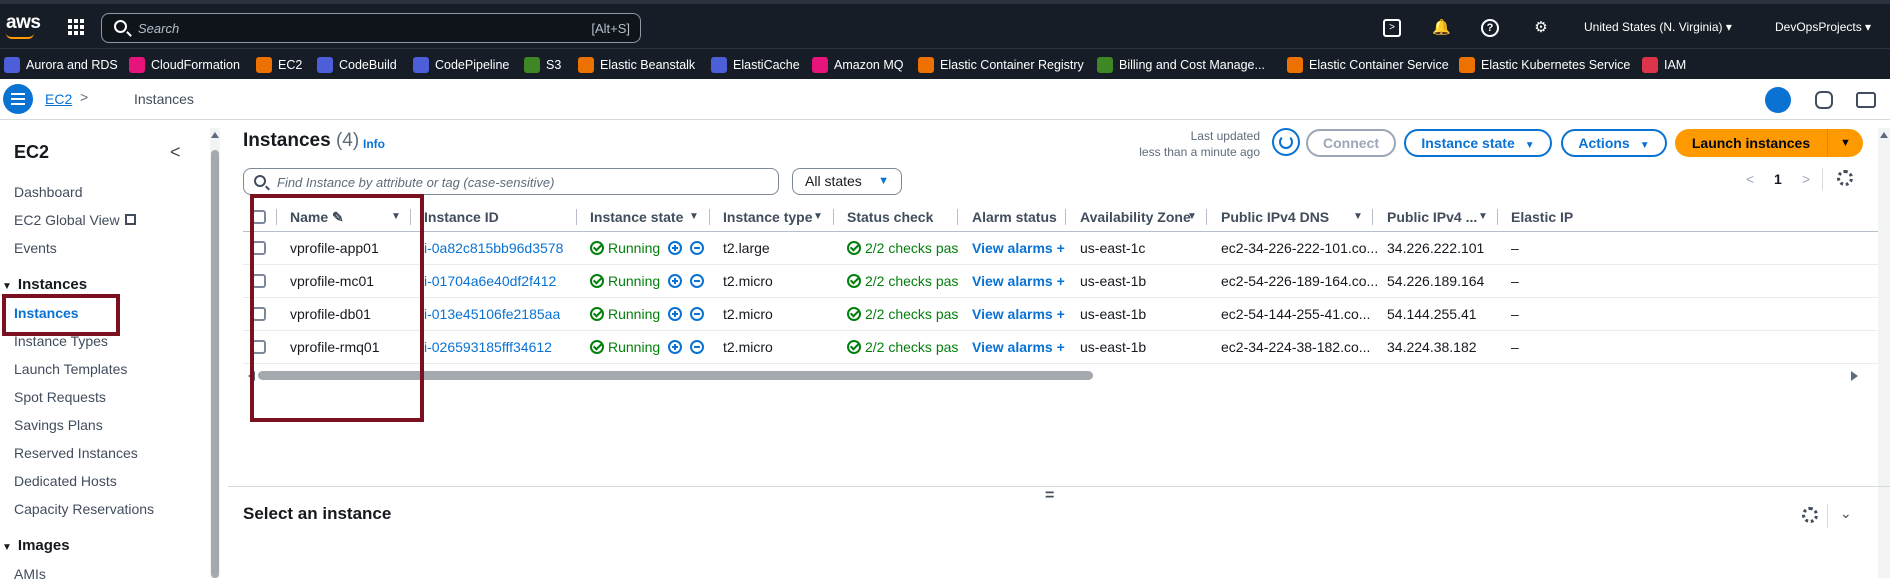  What do you see at coordinates (1392, 28) in the screenshot?
I see `cloudshell-icon: >` at bounding box center [1392, 28].